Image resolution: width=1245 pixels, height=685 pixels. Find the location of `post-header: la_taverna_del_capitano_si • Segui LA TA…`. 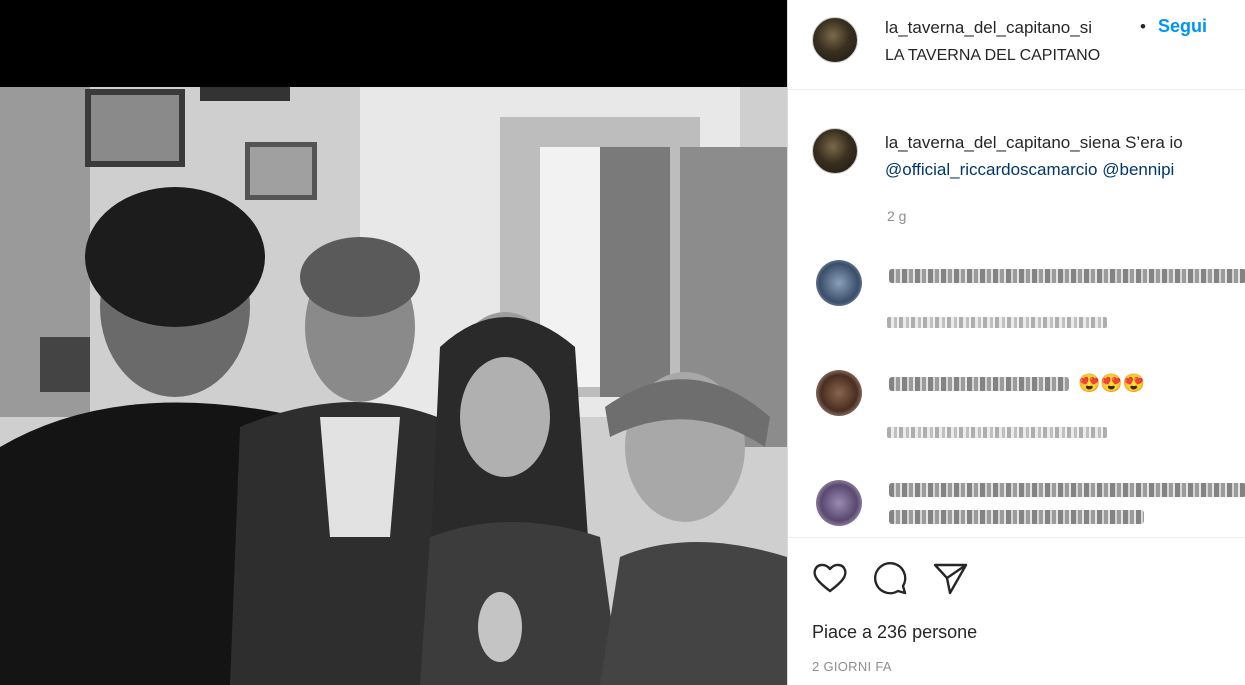

post-header: la_taverna_del_capitano_si • Segui LA TA… is located at coordinates (1016, 45).